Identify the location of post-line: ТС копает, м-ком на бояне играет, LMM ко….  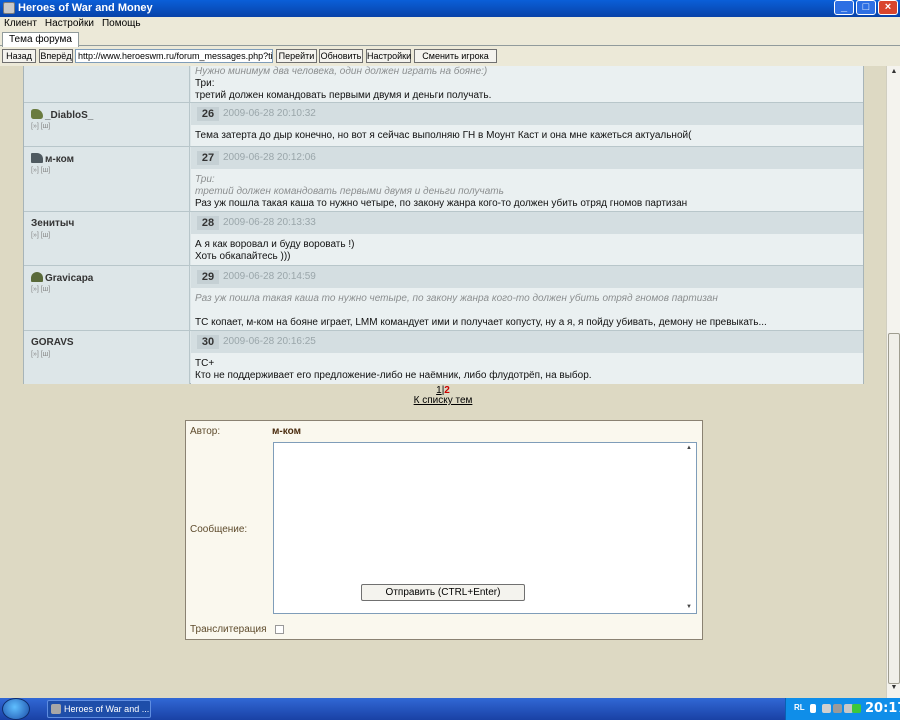
(481, 322).